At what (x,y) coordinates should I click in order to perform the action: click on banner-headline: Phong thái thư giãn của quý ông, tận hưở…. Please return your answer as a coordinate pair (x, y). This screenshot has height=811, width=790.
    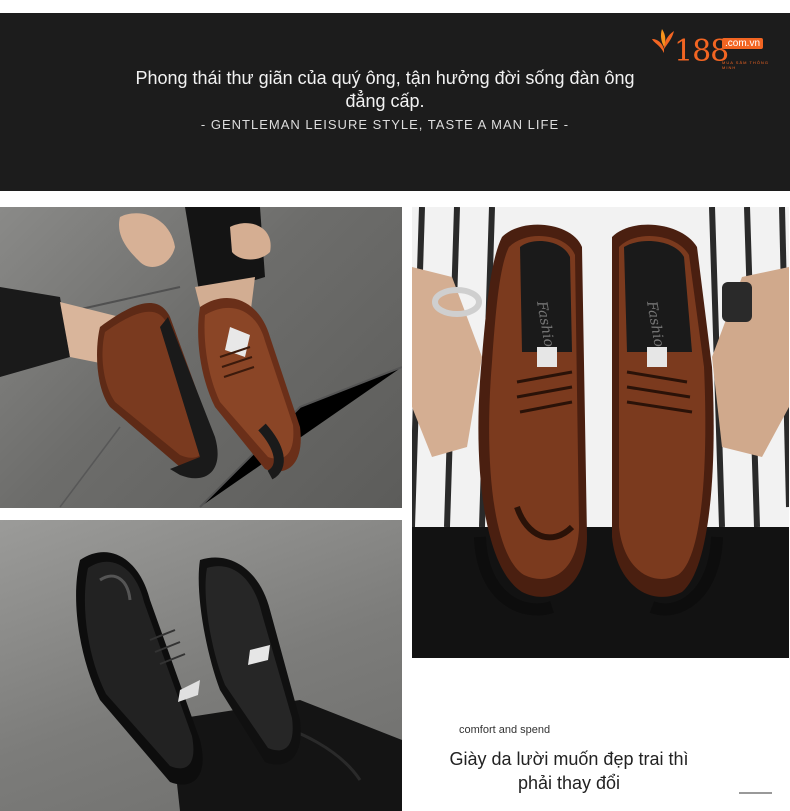
    Looking at the image, I should click on (385, 89).